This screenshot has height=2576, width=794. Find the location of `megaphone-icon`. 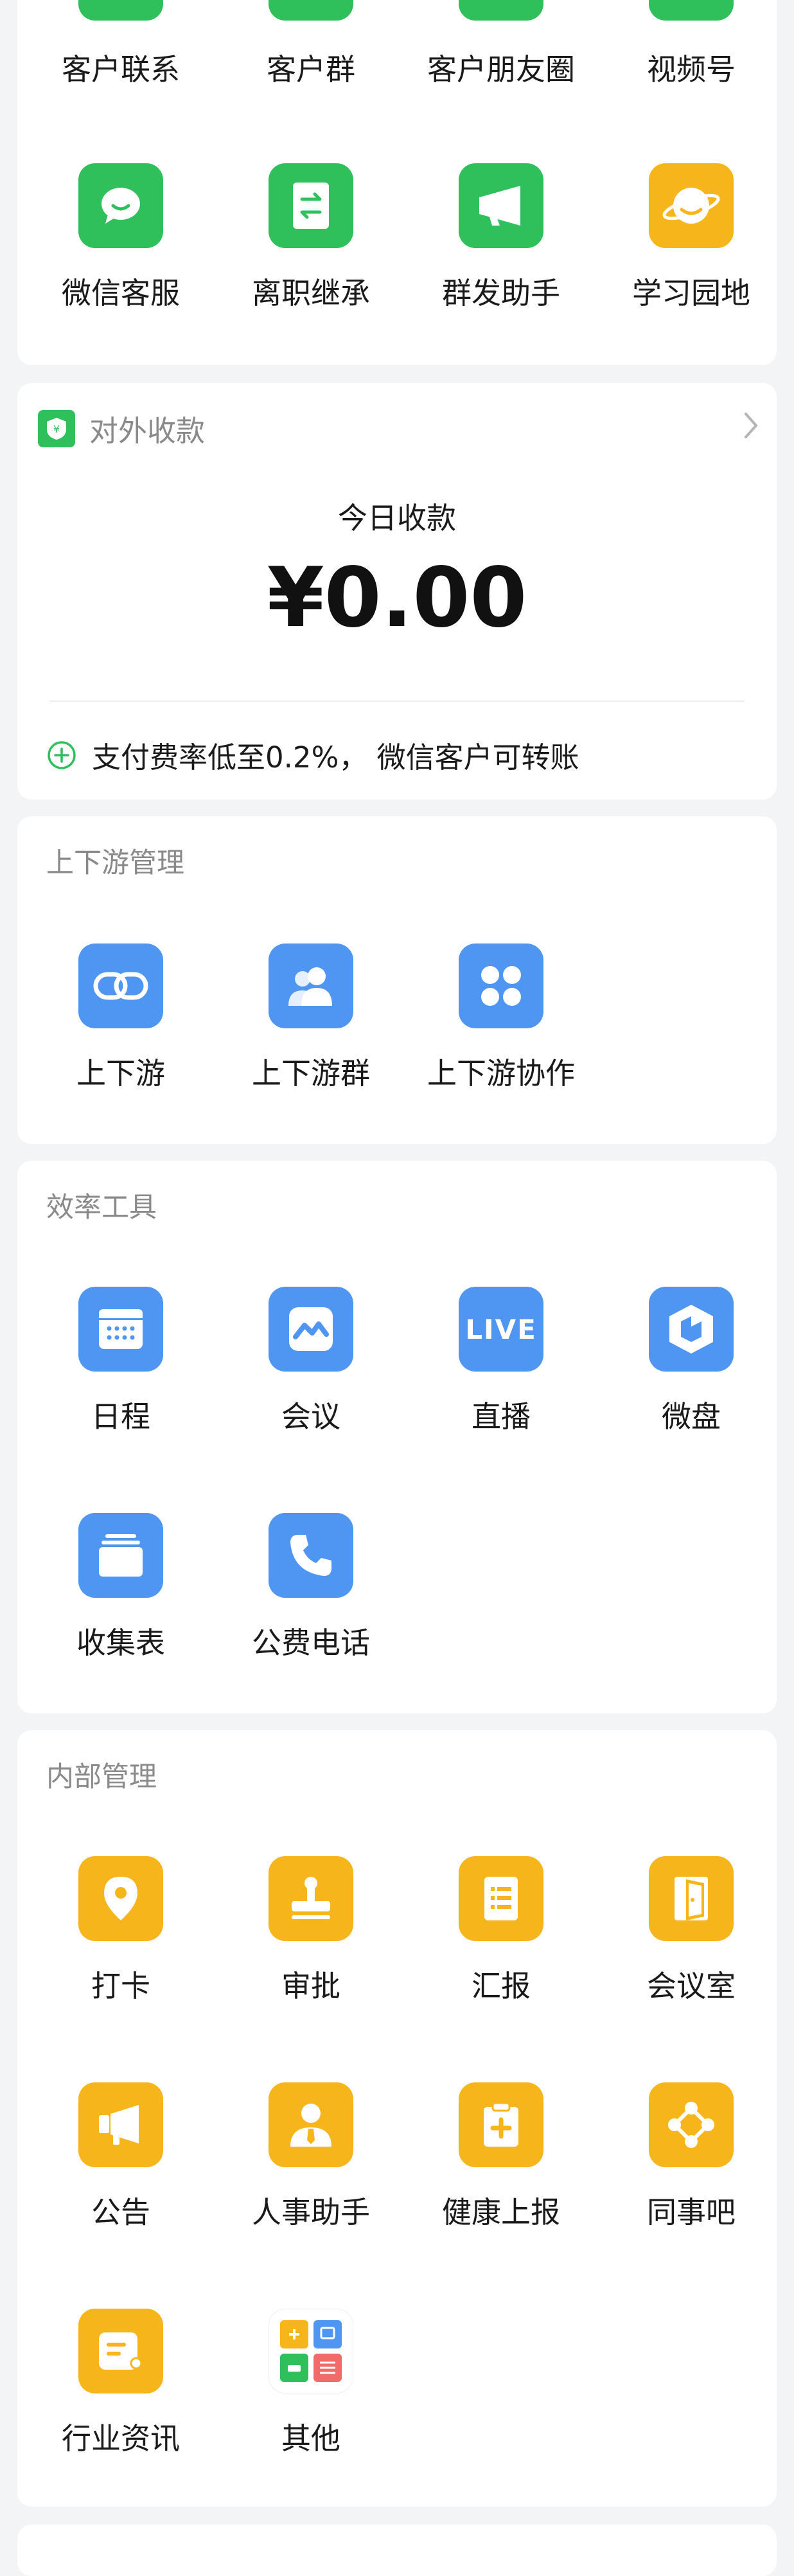

megaphone-icon is located at coordinates (501, 206).